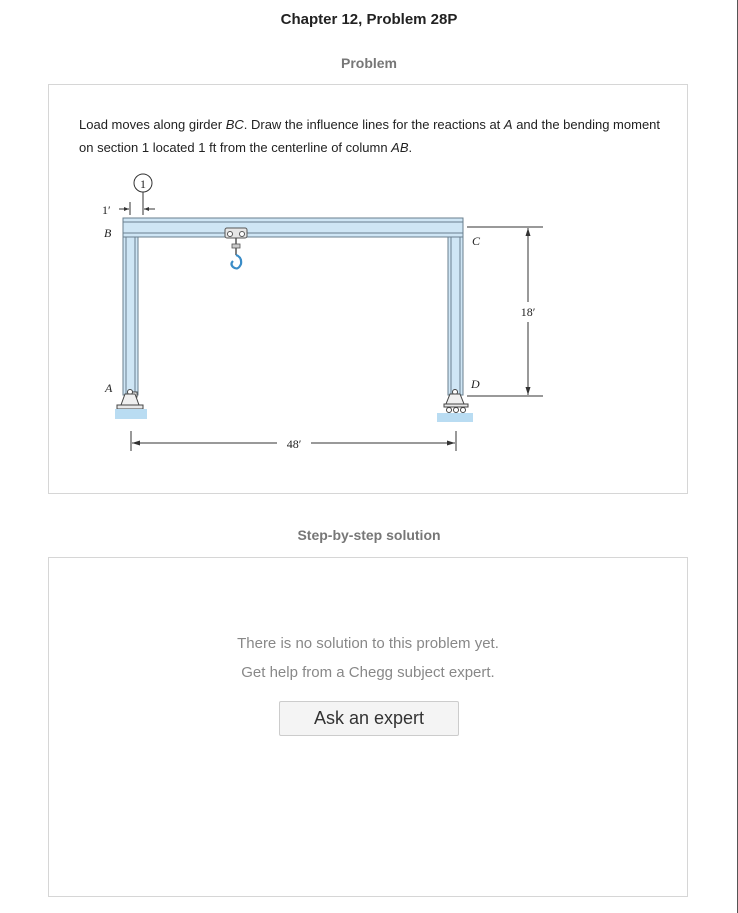 This screenshot has width=738, height=913. I want to click on roller-support-d, so click(455, 405).